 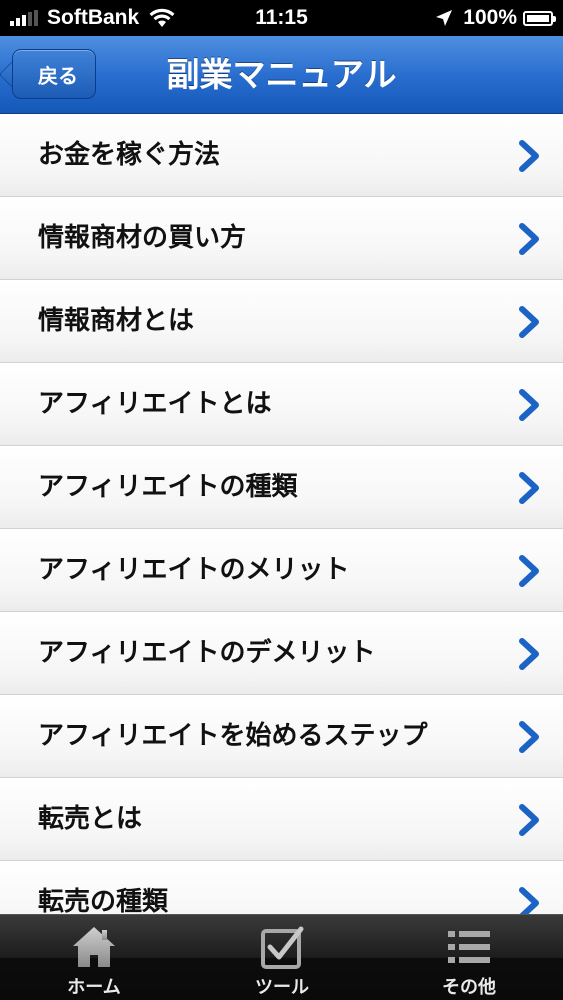 I want to click on list-item-label: 情報商材の買い方, so click(x=142, y=238).